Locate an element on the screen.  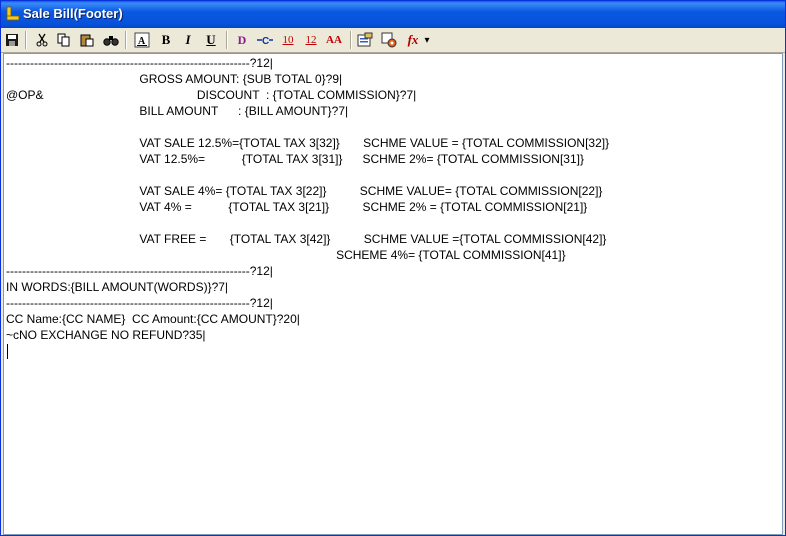
properties-icon is located at coordinates (365, 40).